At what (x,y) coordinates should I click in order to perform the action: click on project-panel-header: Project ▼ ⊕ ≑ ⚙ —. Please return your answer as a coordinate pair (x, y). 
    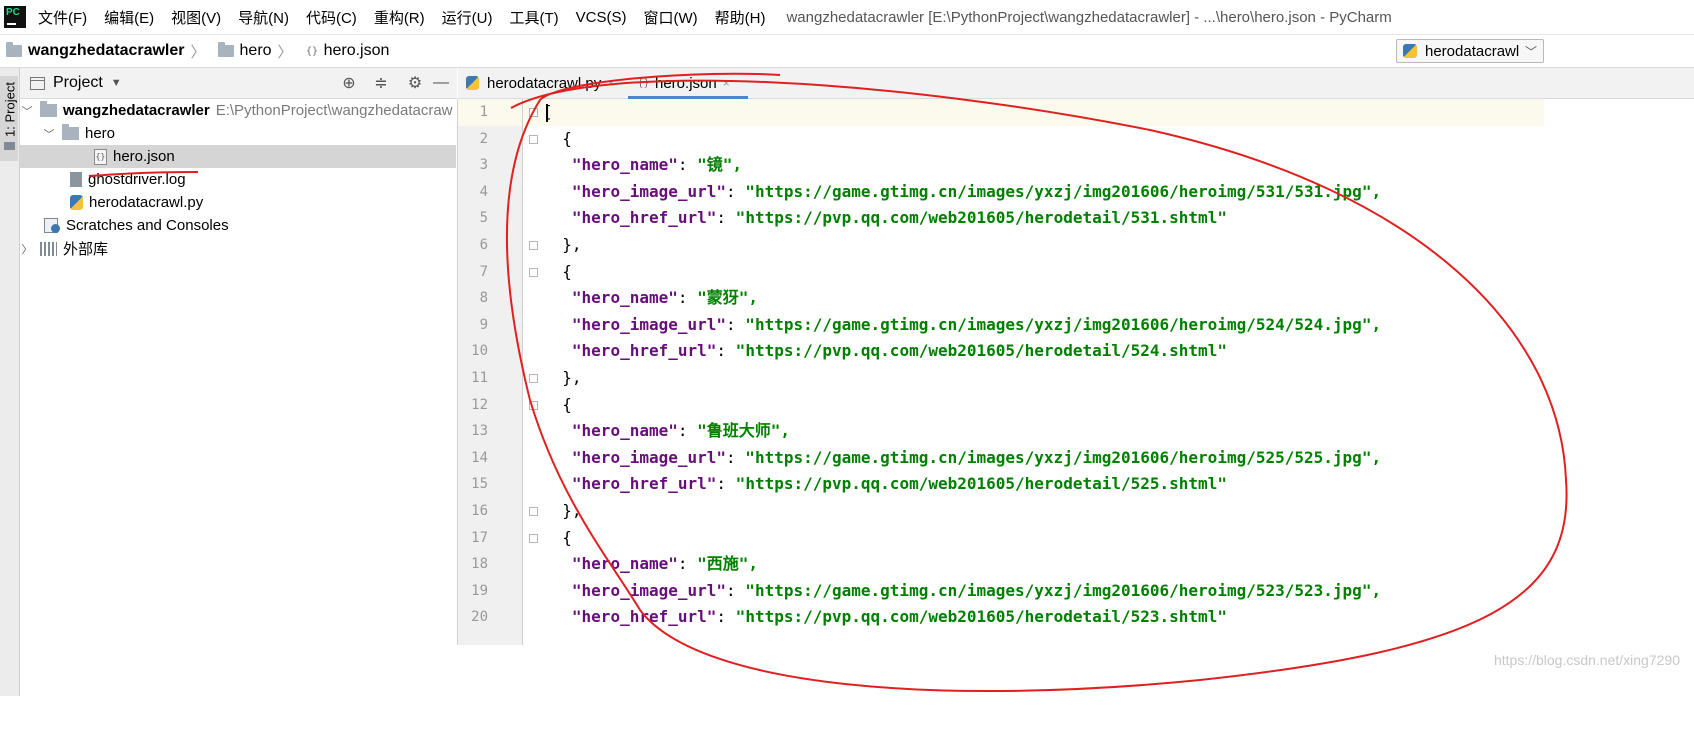
    Looking at the image, I should click on (238, 83).